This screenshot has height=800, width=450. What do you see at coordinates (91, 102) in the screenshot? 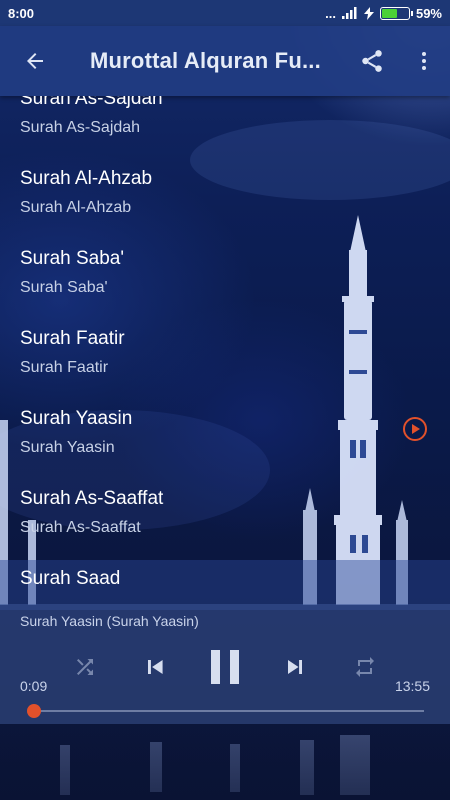
I see `item-title: Surah As-Sajdah` at bounding box center [91, 102].